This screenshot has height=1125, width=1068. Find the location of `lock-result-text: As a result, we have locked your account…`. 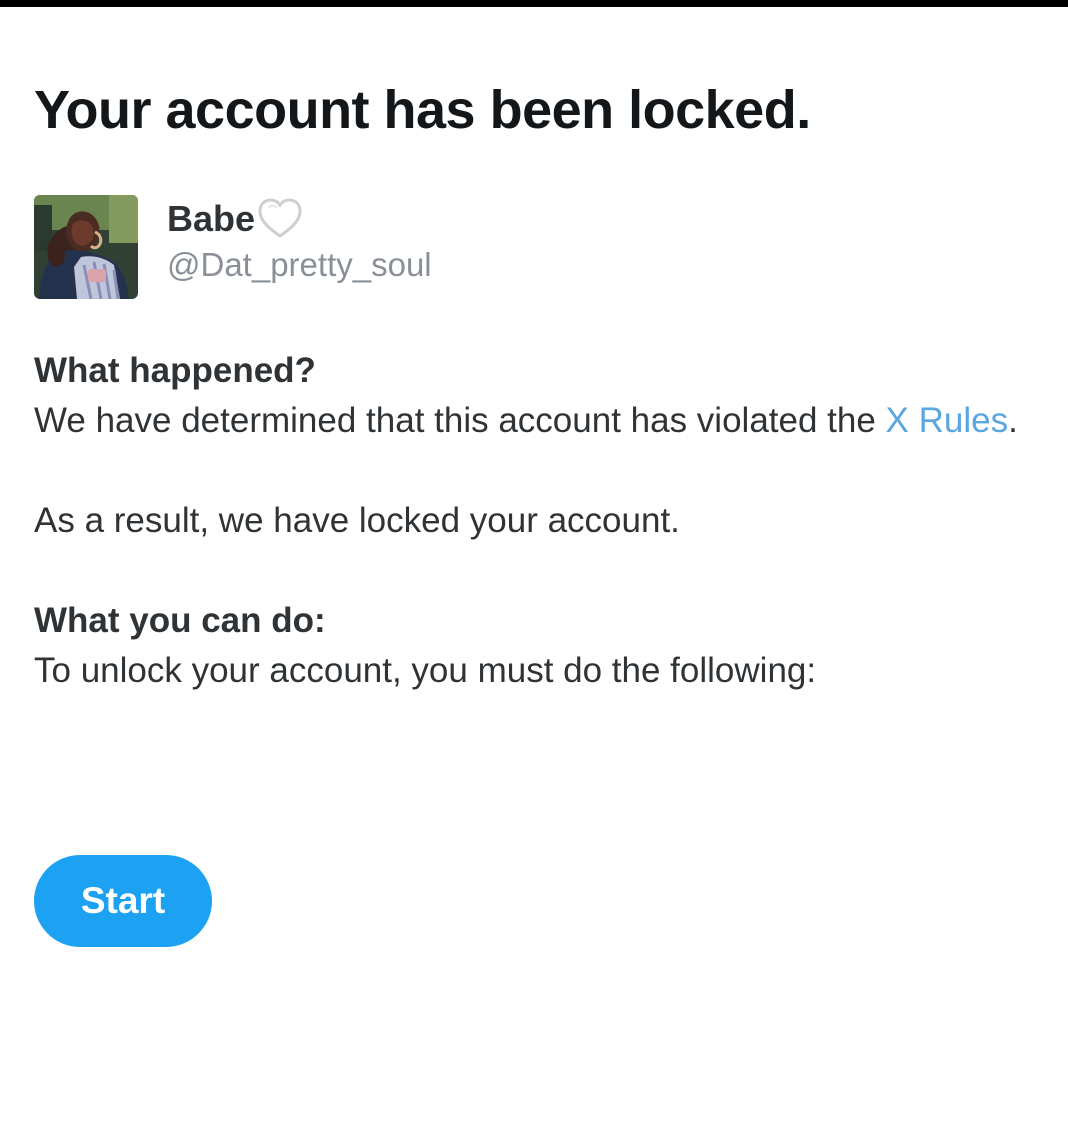

lock-result-text: As a result, we have locked your account… is located at coordinates (357, 520).